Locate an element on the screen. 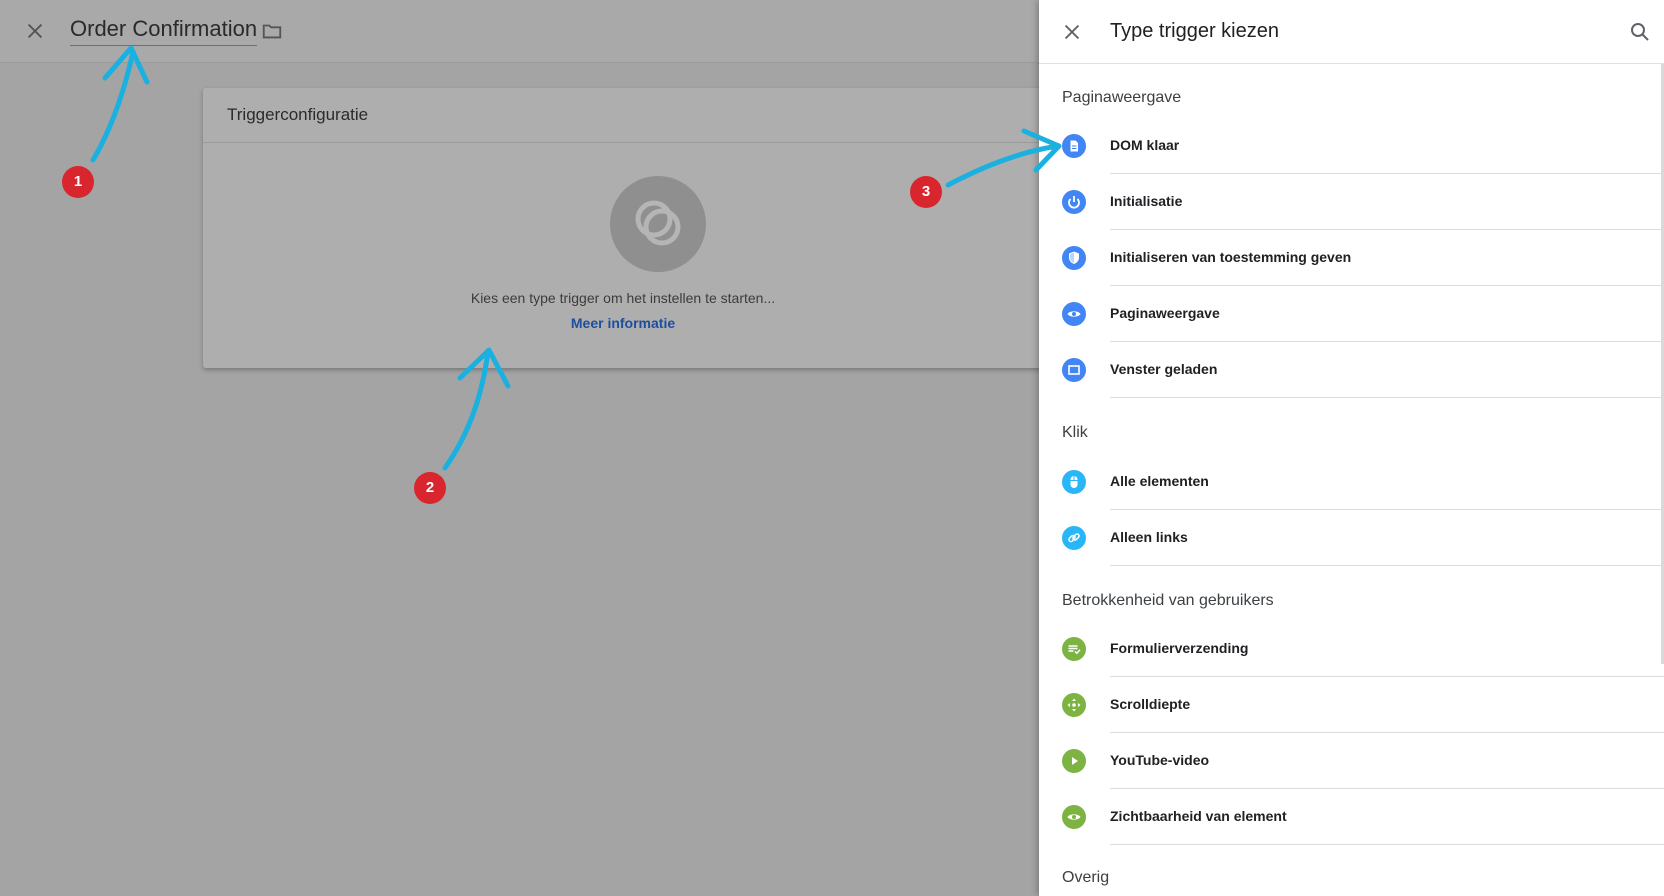 The width and height of the screenshot is (1664, 896). annotation-badge-2: 2 is located at coordinates (430, 488).